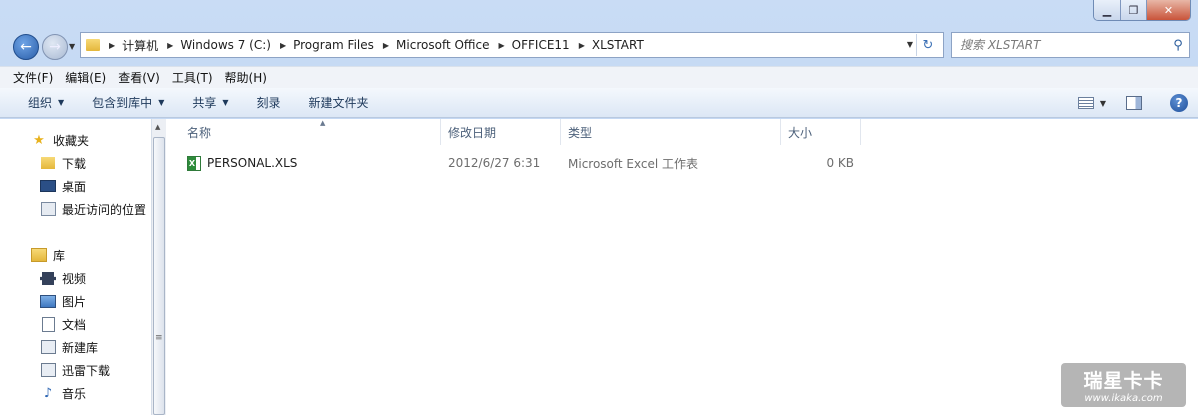 This screenshot has height=415, width=1198. Describe the element at coordinates (1085, 103) in the screenshot. I see `view-mode-icon` at that location.